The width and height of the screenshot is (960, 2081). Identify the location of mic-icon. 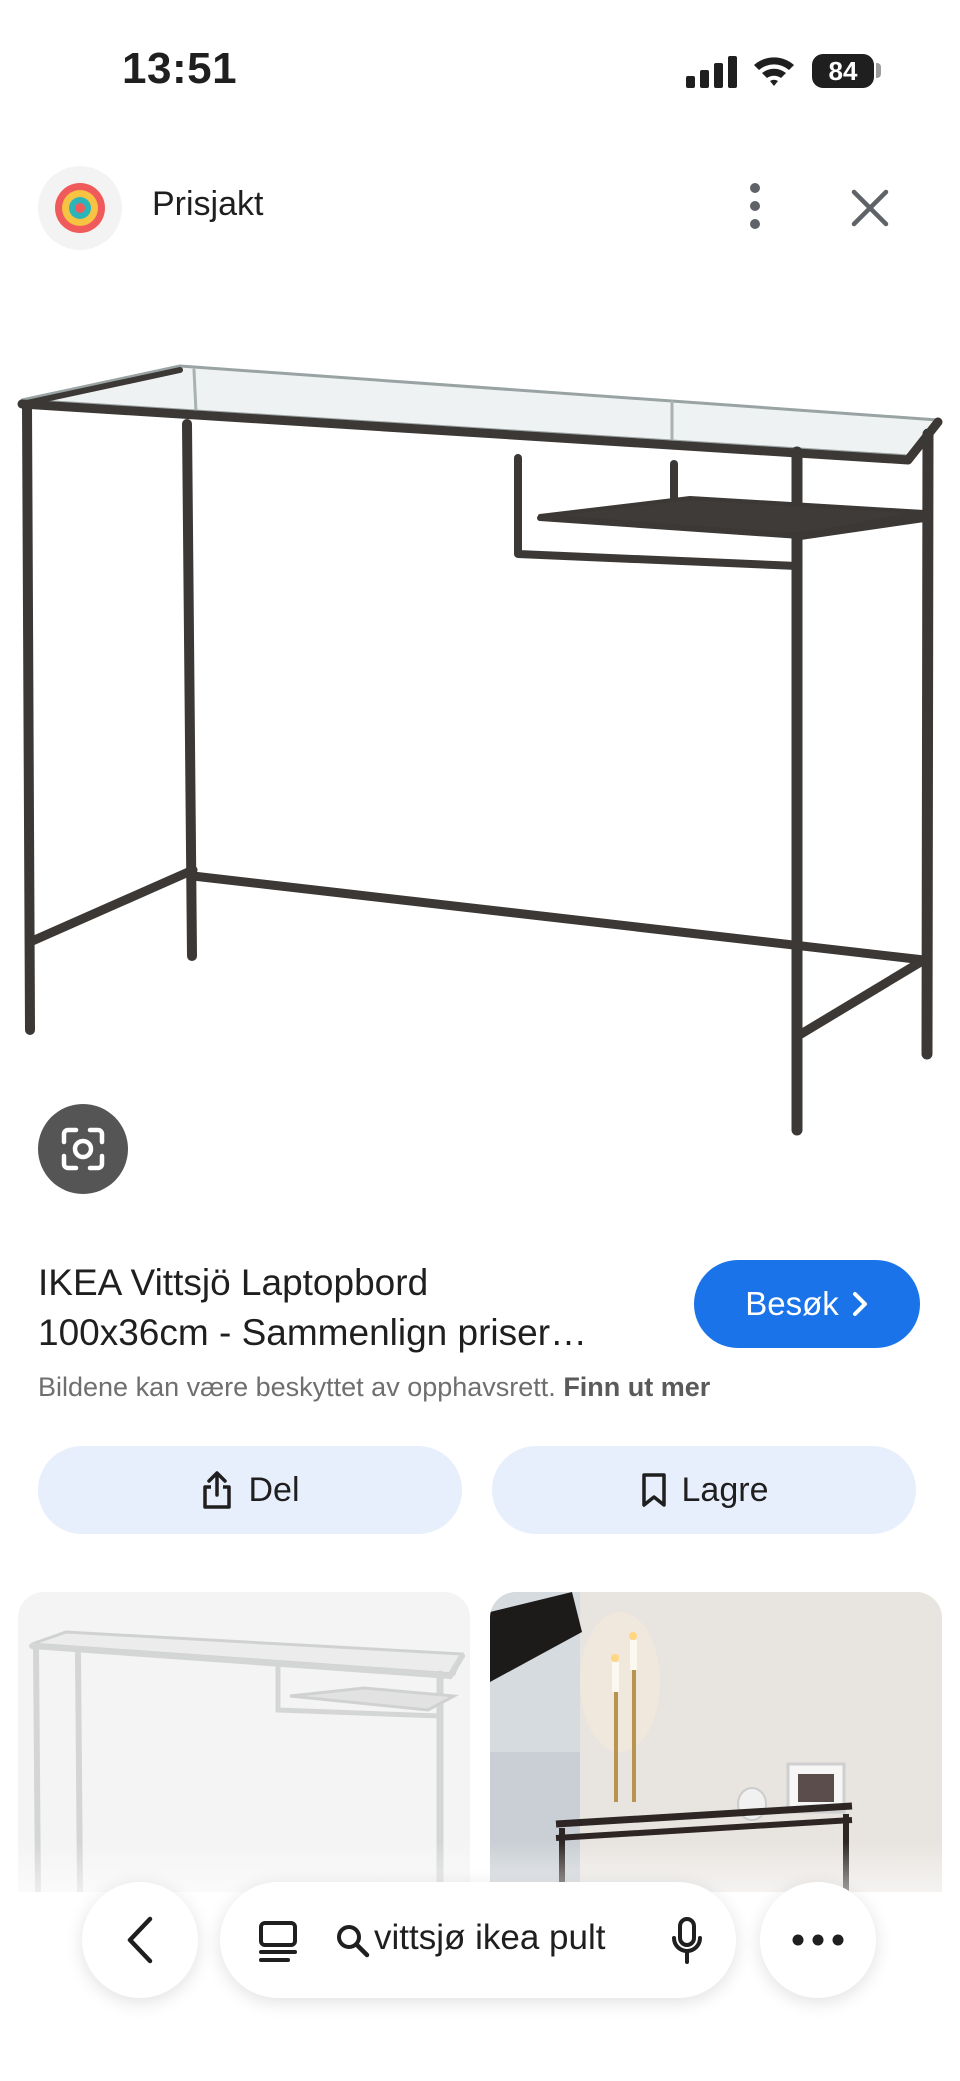
(687, 1941).